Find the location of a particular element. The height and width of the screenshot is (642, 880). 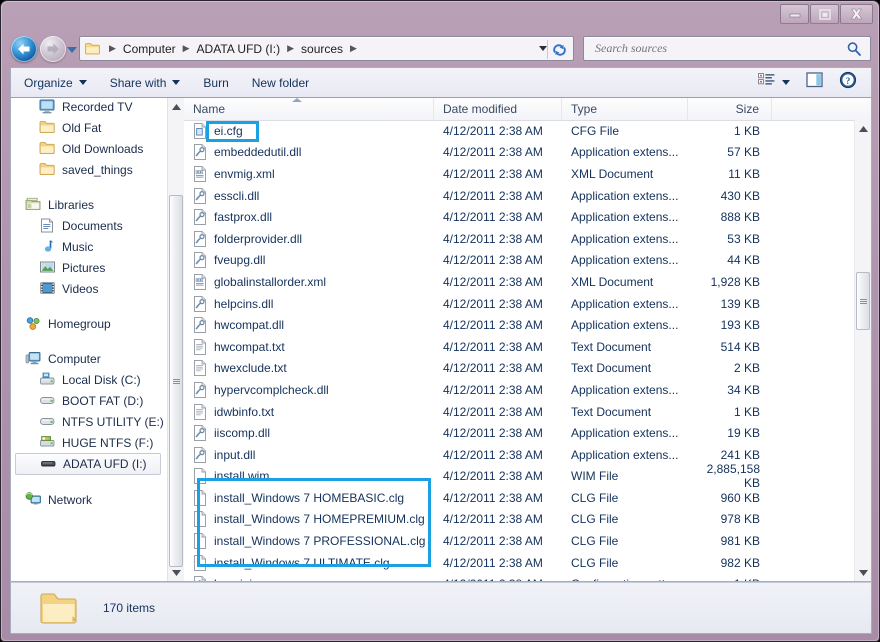

file-name-cell: hypervcomplcheck.dll is located at coordinates (309, 389).